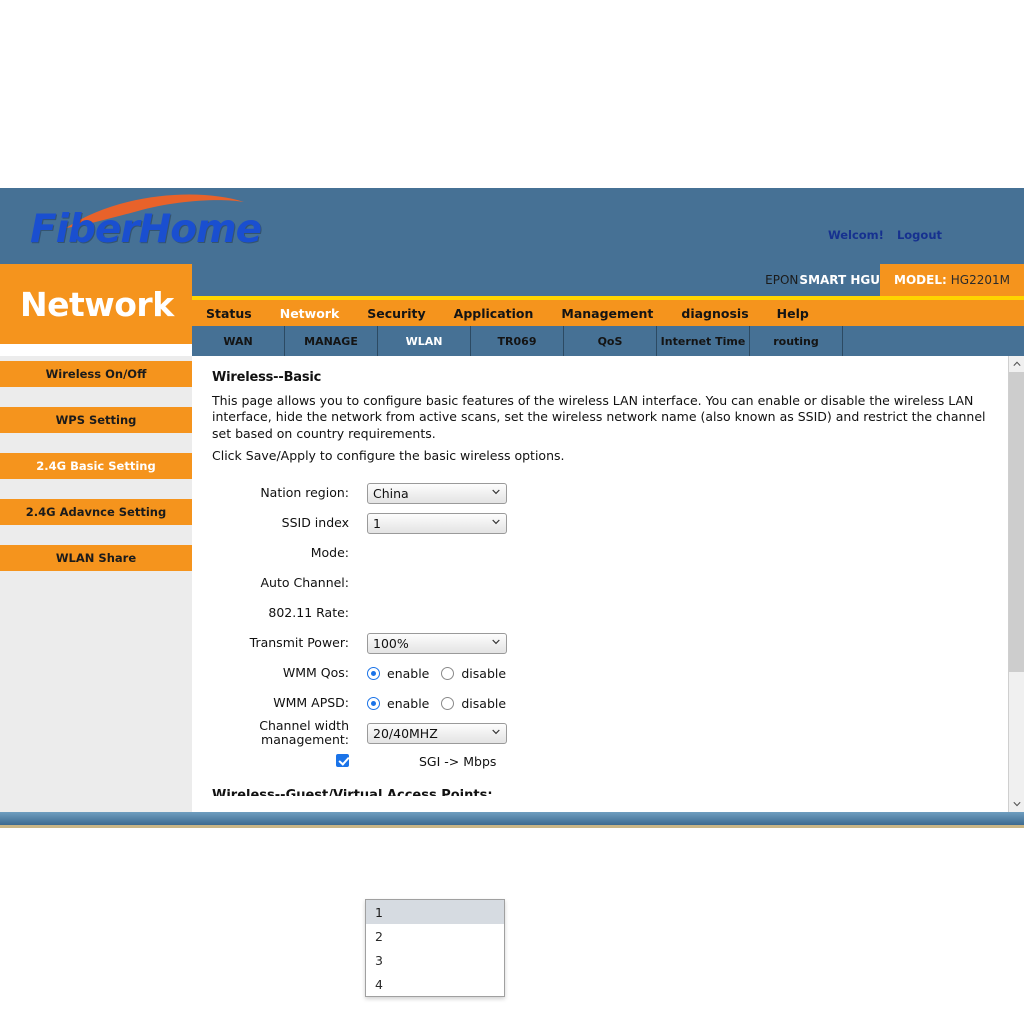  What do you see at coordinates (304, 582) in the screenshot?
I see `auto-channel-label: Auto Channel:` at bounding box center [304, 582].